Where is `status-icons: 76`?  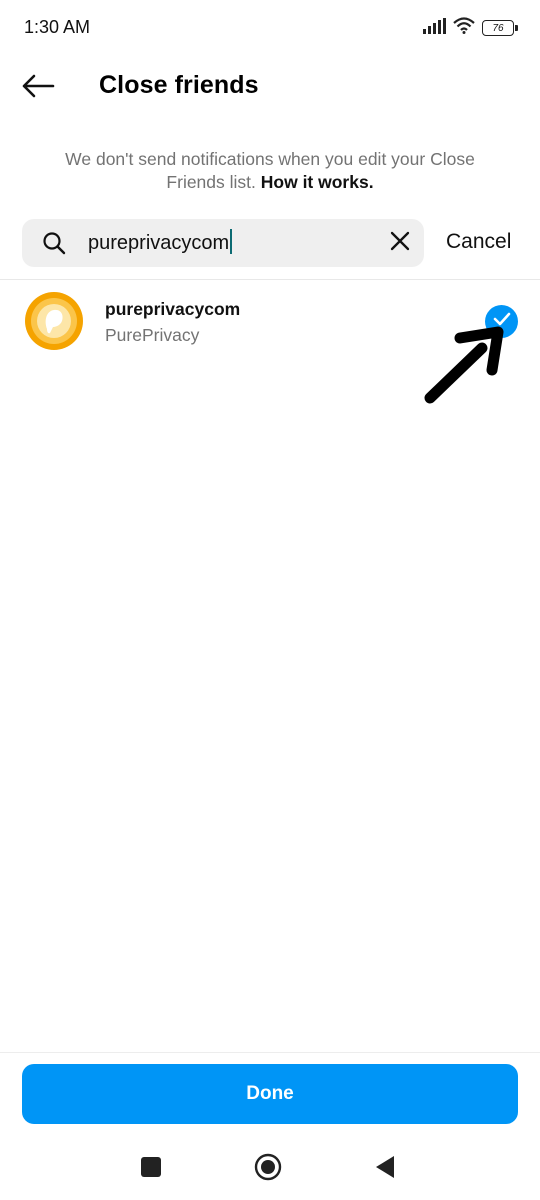
status-icons: 76 is located at coordinates (470, 28).